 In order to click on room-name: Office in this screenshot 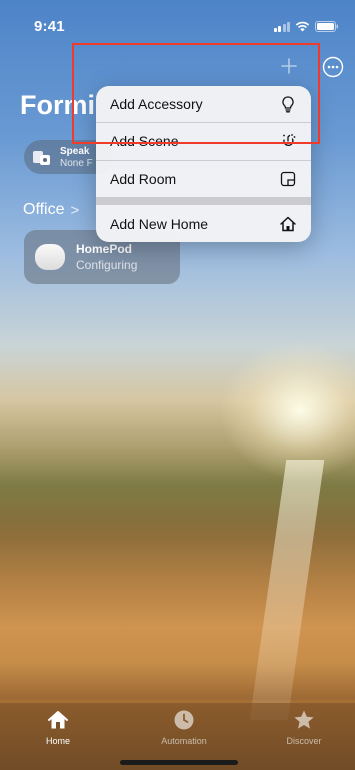, I will do `click(44, 209)`.